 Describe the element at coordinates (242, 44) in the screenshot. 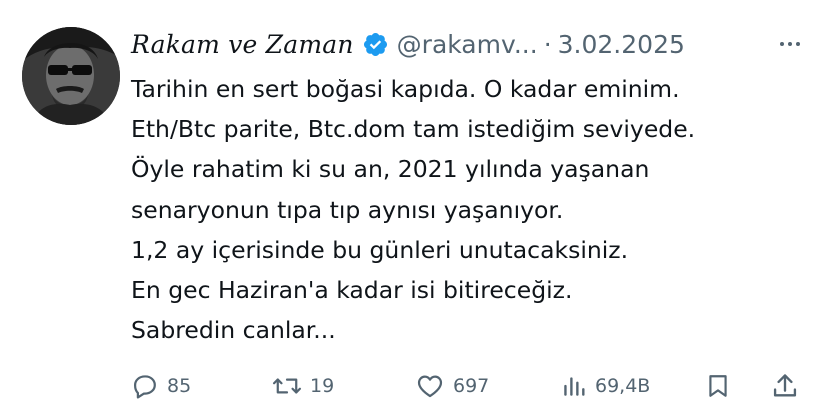

I see `display-name: Rakam ve Zaman` at that location.